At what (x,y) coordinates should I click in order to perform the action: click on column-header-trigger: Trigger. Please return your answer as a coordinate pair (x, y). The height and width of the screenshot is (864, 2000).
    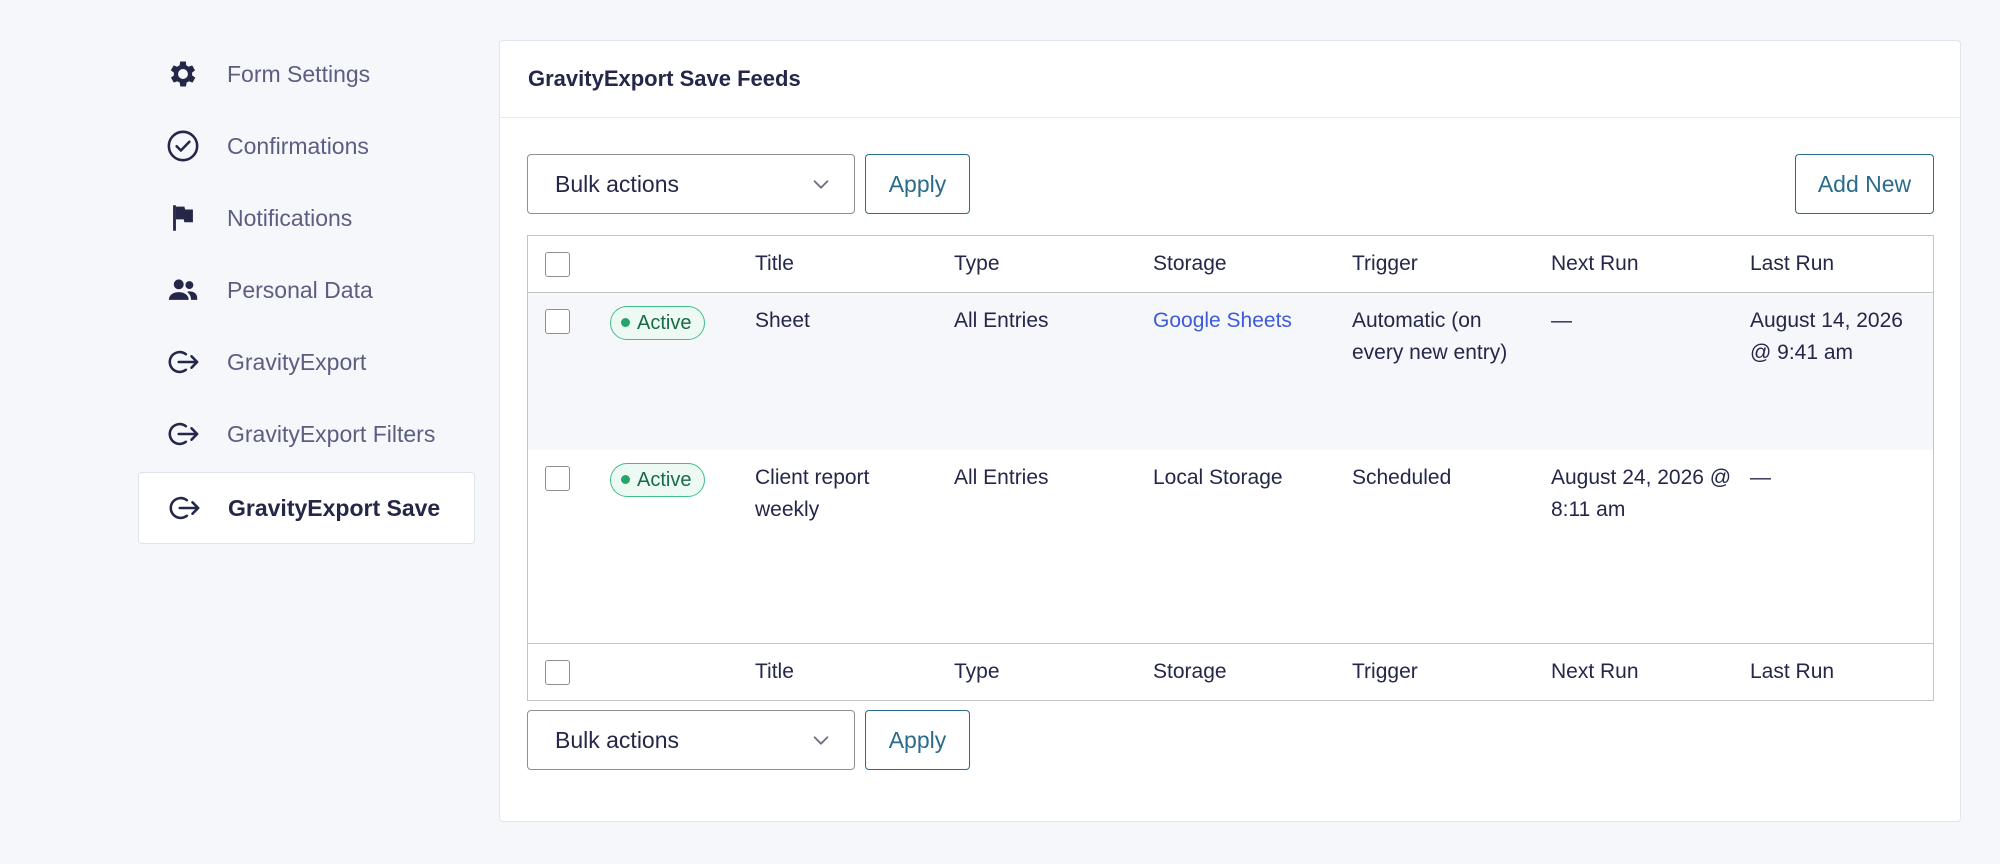
    Looking at the image, I should click on (1385, 263).